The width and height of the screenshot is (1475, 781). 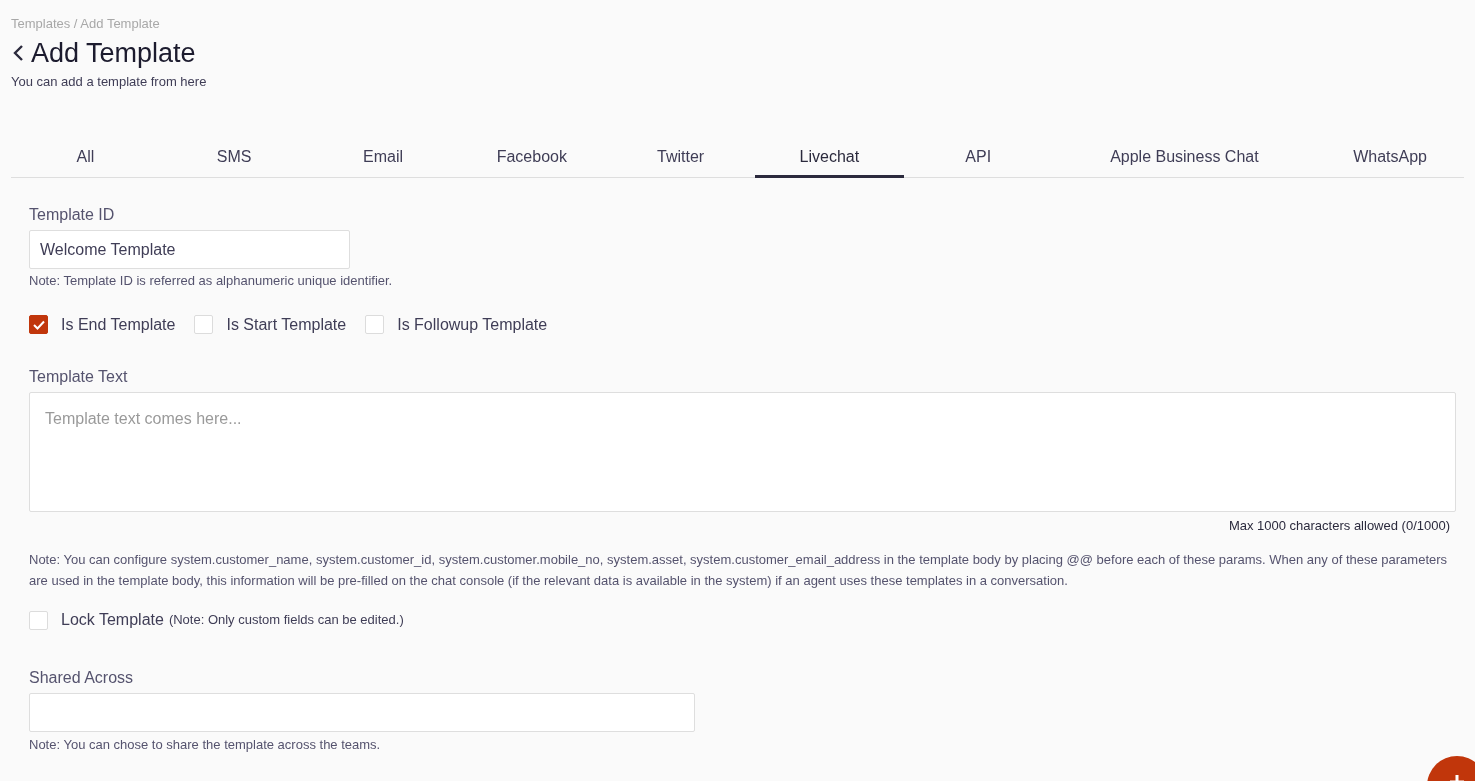 I want to click on lock-note: (Note: Only custom fields can be edited.), so click(x=286, y=620).